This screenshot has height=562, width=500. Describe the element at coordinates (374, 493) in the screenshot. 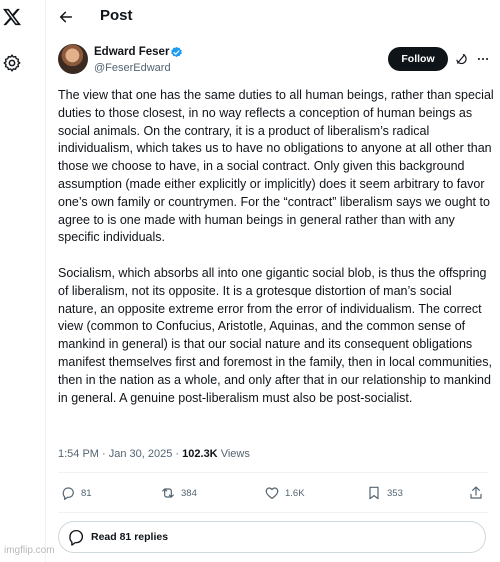

I see `bookmark-icon` at that location.